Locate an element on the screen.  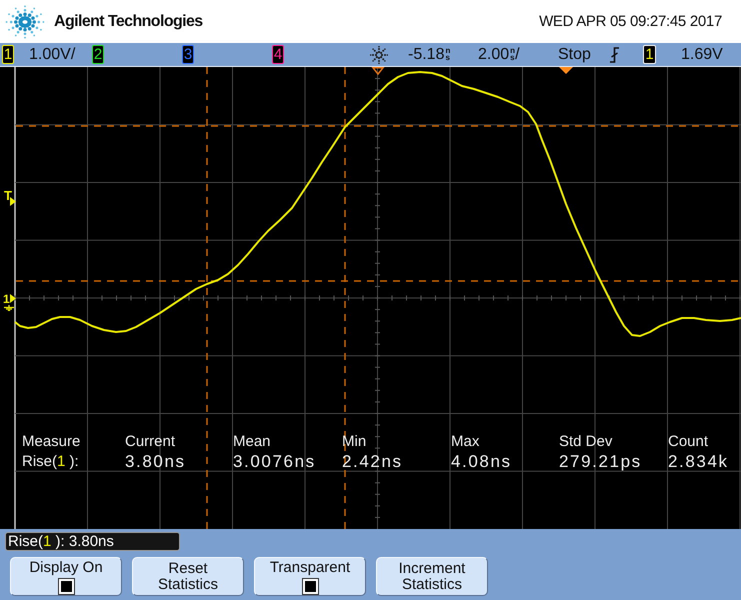
channel-scale: 1.00V/ is located at coordinates (52, 55).